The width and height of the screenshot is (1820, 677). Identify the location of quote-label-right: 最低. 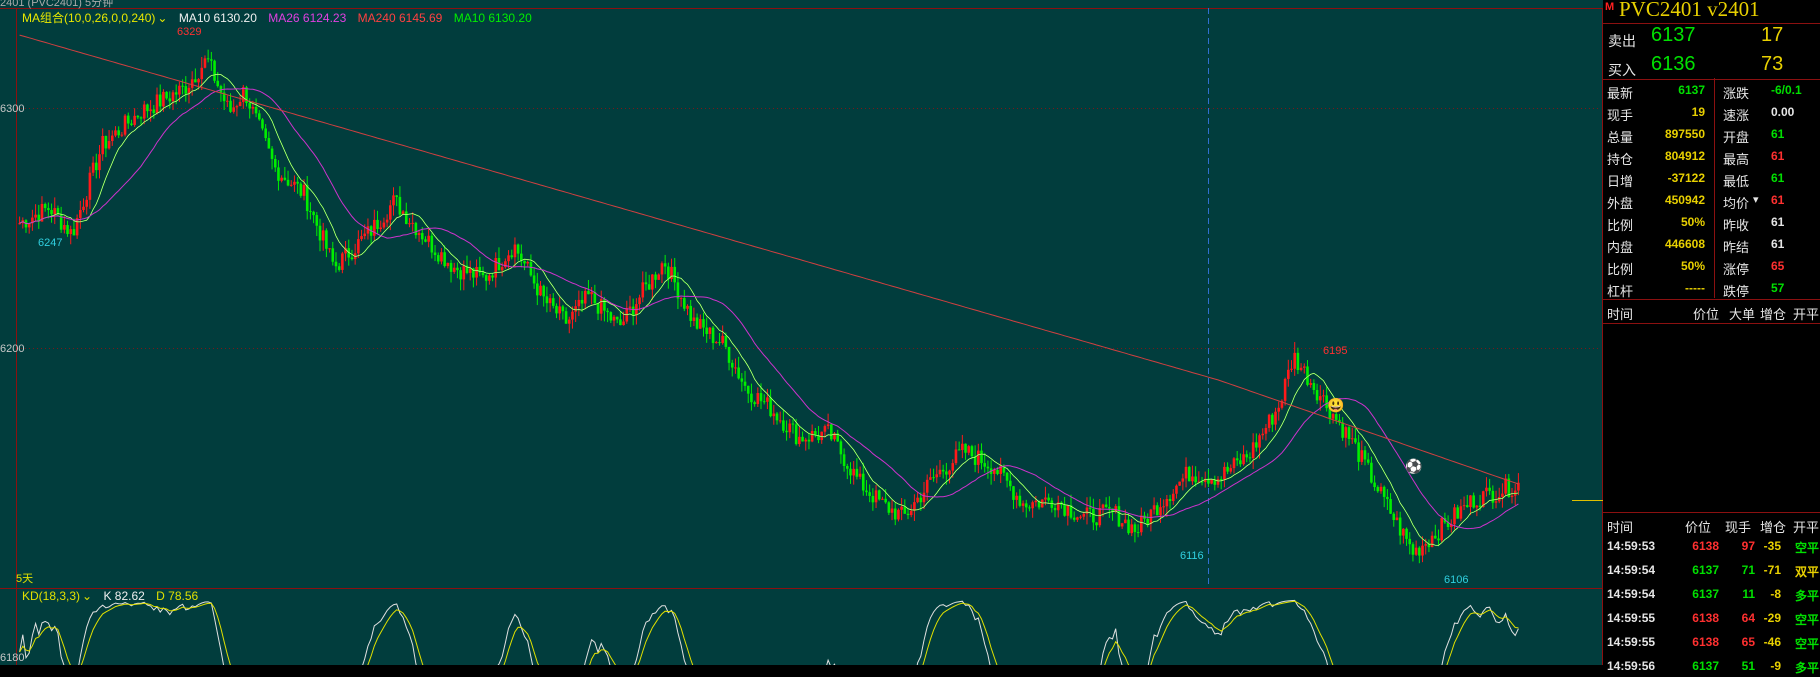
(1736, 181).